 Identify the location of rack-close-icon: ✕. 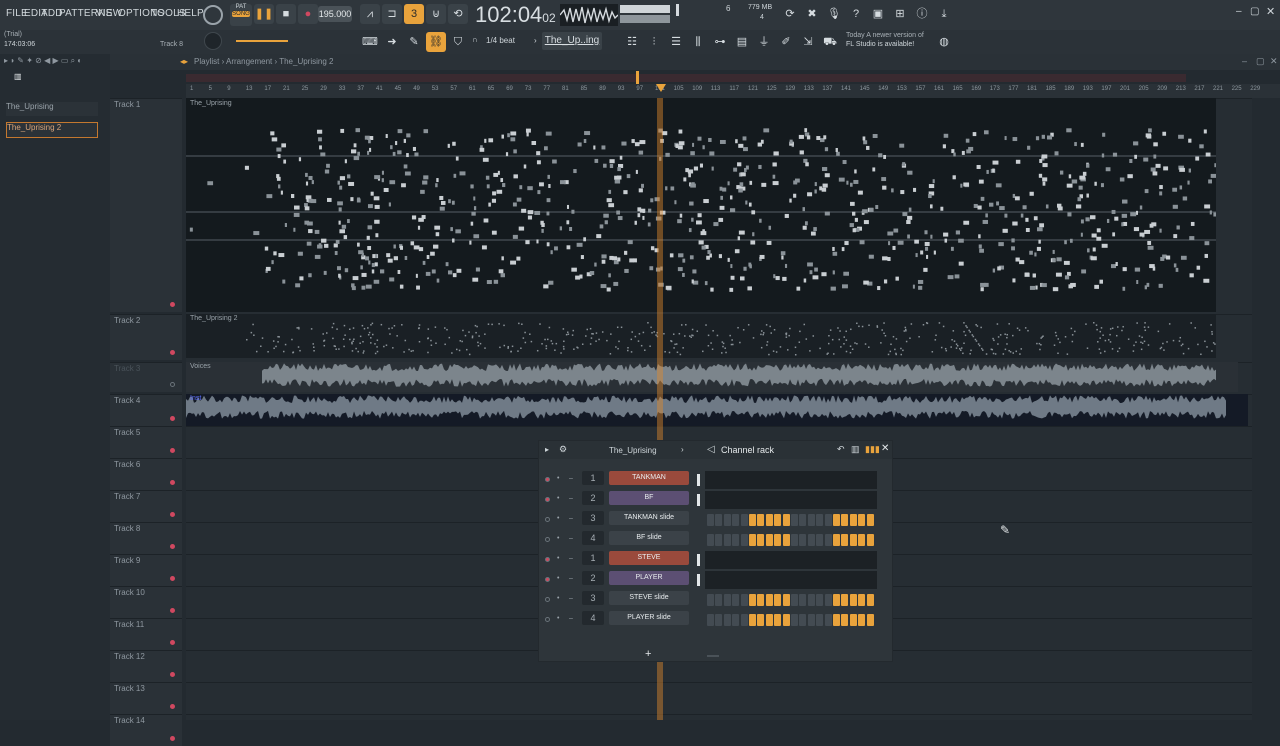
(885, 448).